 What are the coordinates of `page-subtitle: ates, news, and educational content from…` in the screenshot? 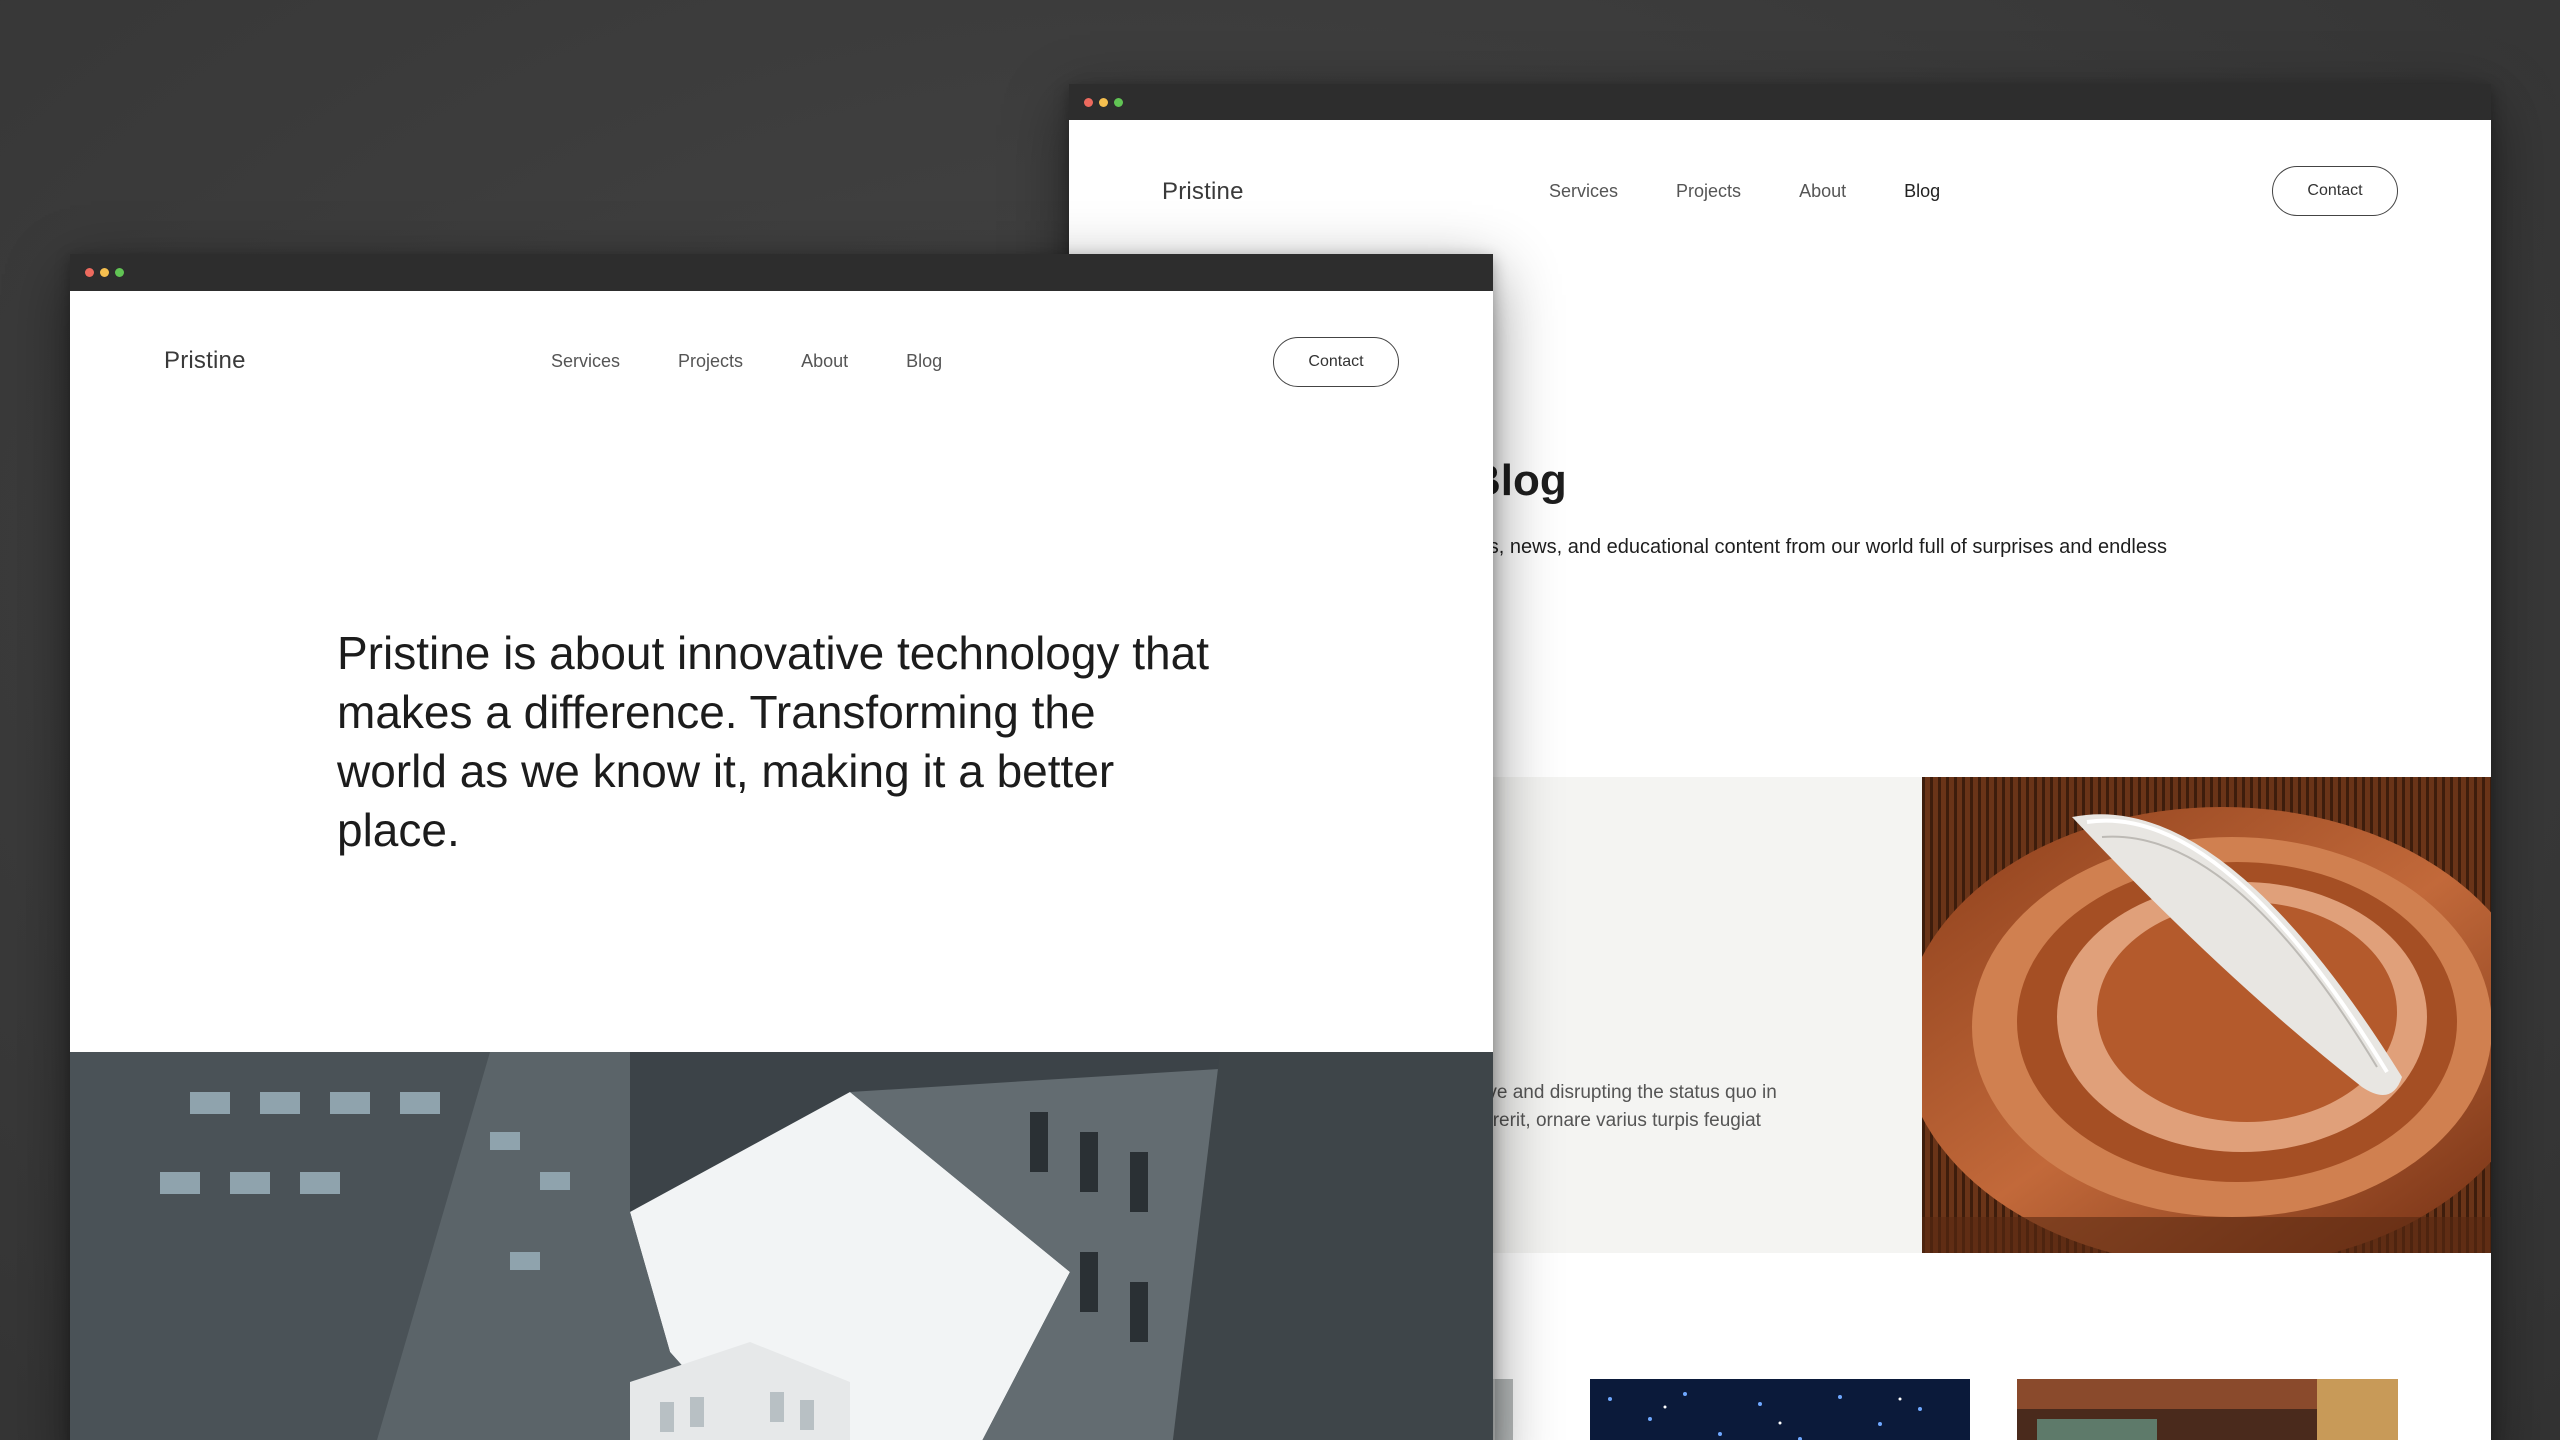 It's located at (1814, 547).